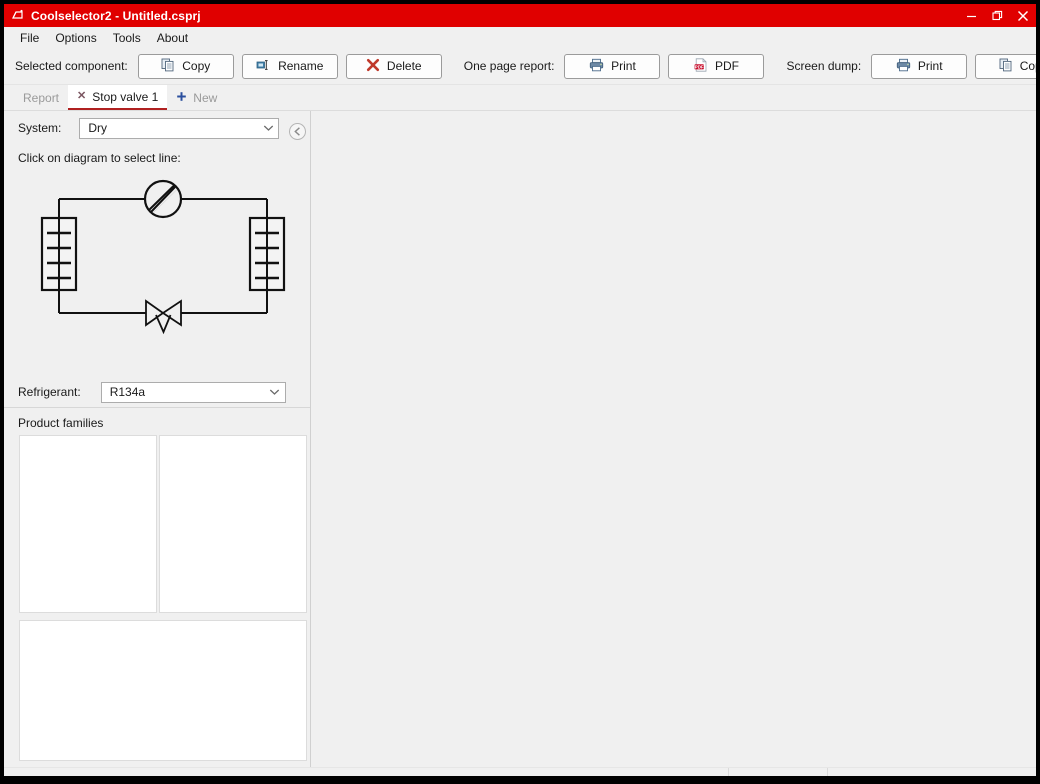 This screenshot has width=1040, height=784. What do you see at coordinates (163, 199) in the screenshot?
I see `compressor-symbol` at bounding box center [163, 199].